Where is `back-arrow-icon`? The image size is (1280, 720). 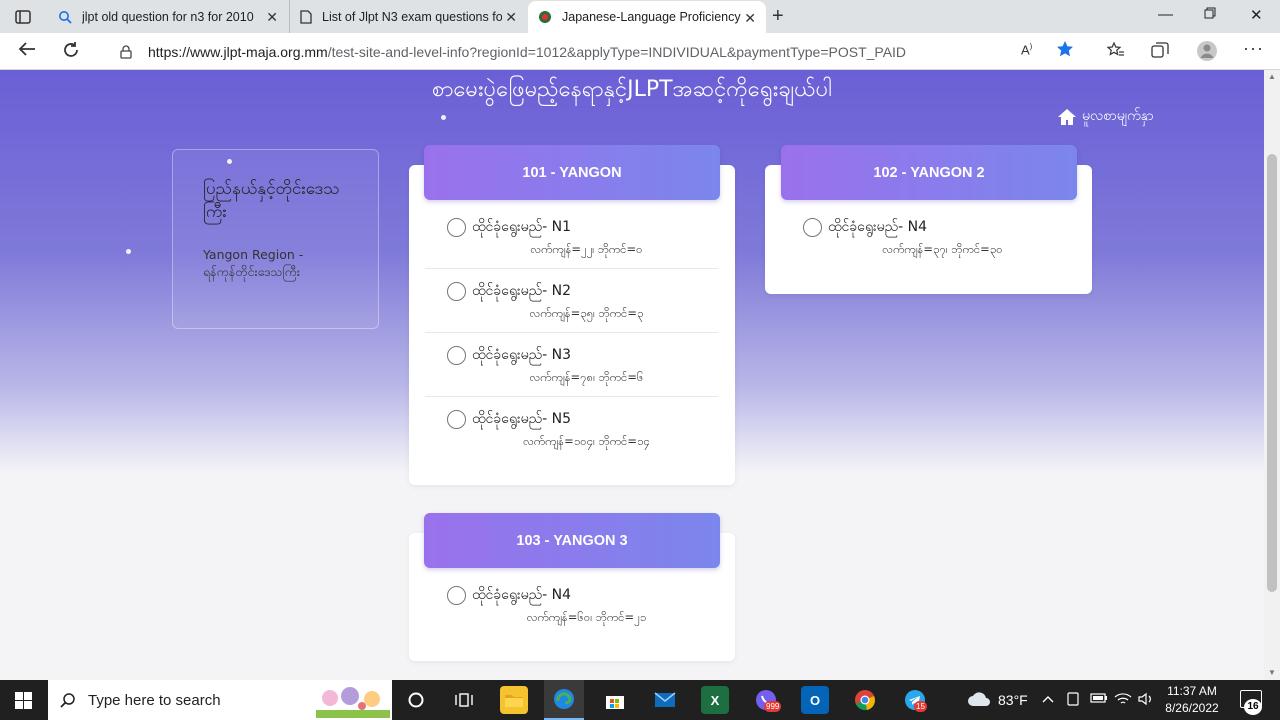
back-arrow-icon is located at coordinates (27, 51).